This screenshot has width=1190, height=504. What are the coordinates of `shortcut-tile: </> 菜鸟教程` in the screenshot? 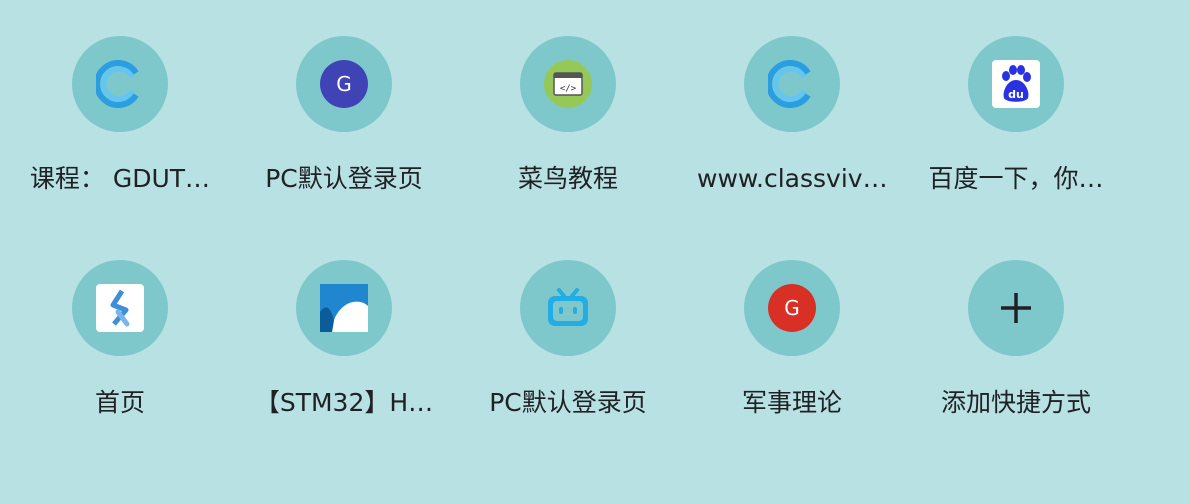 It's located at (568, 148).